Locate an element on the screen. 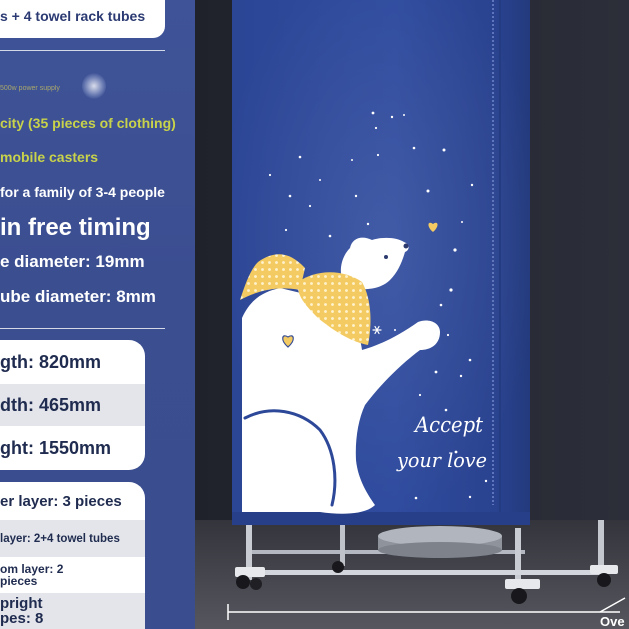 The height and width of the screenshot is (629, 629). bottom-layer-row: om layer: 2 pieces is located at coordinates (72, 575).